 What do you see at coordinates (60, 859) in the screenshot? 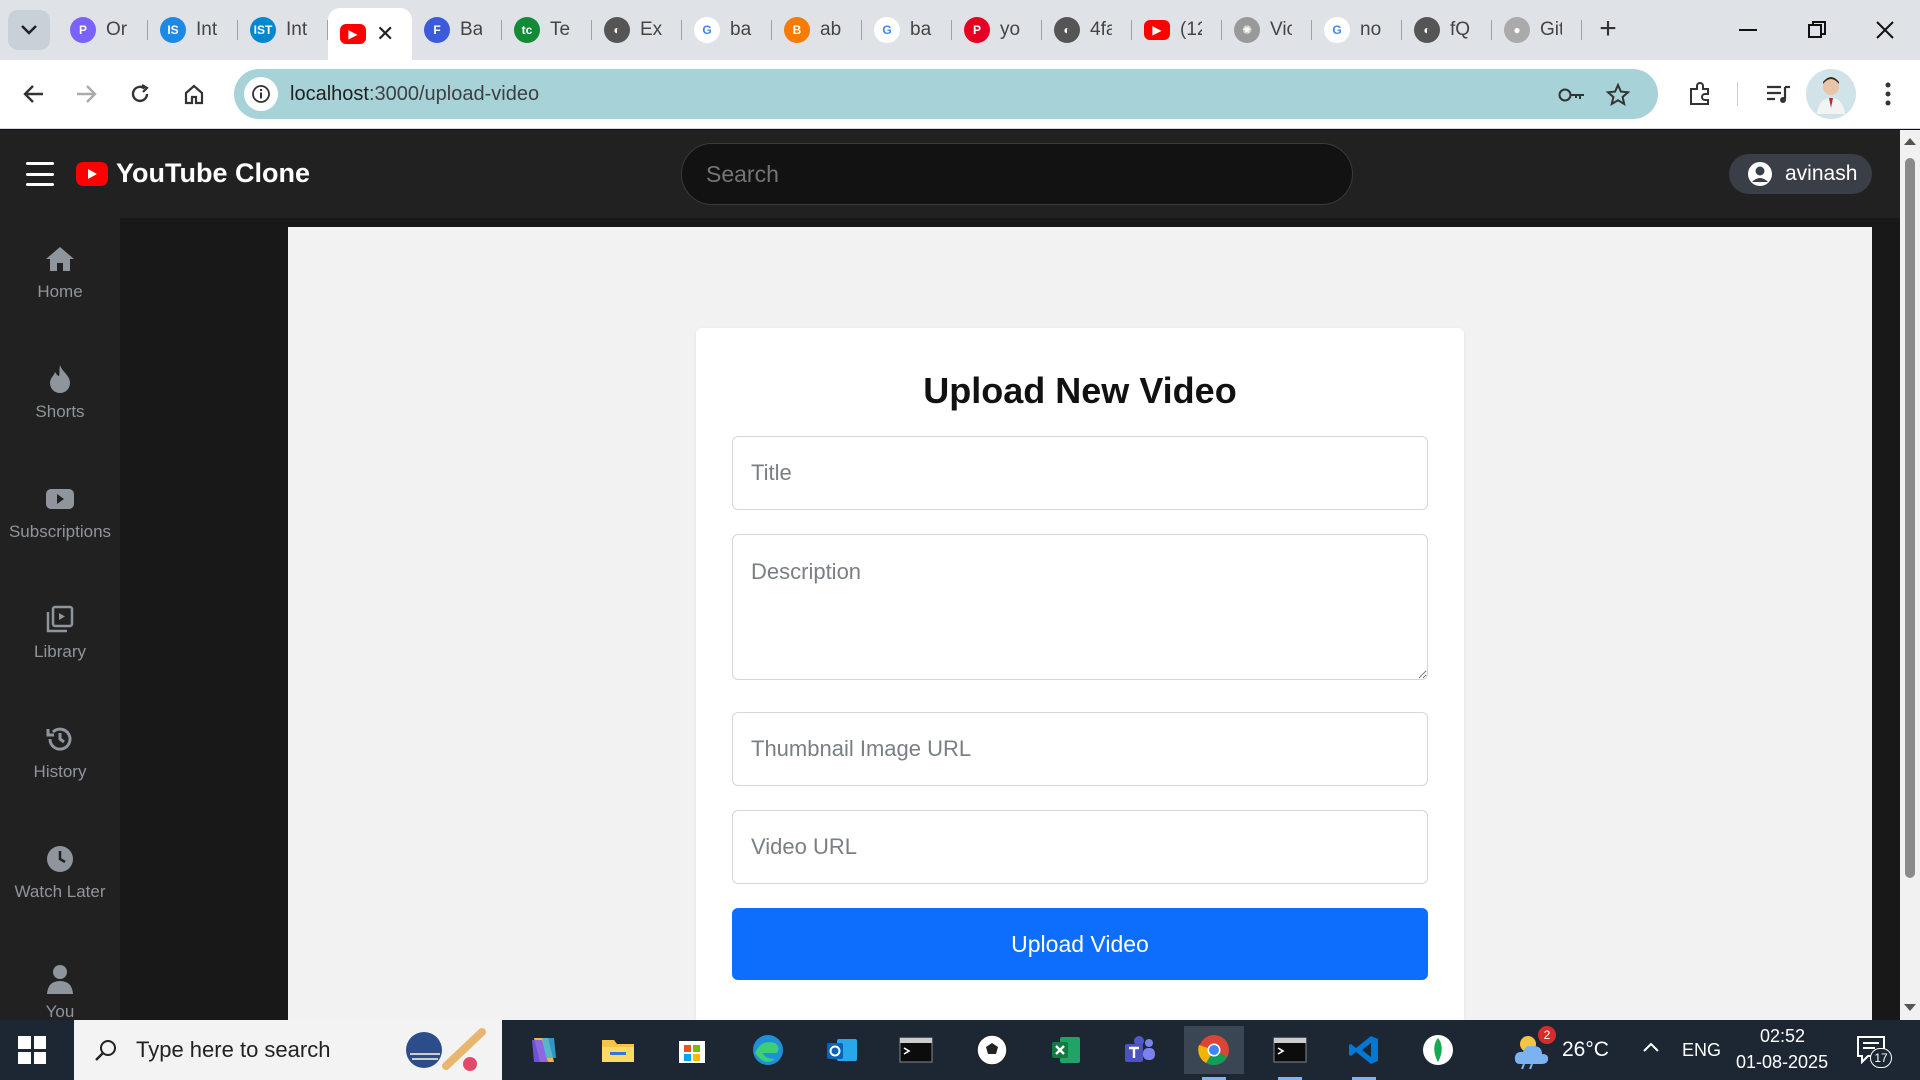
I see `clock-icon` at bounding box center [60, 859].